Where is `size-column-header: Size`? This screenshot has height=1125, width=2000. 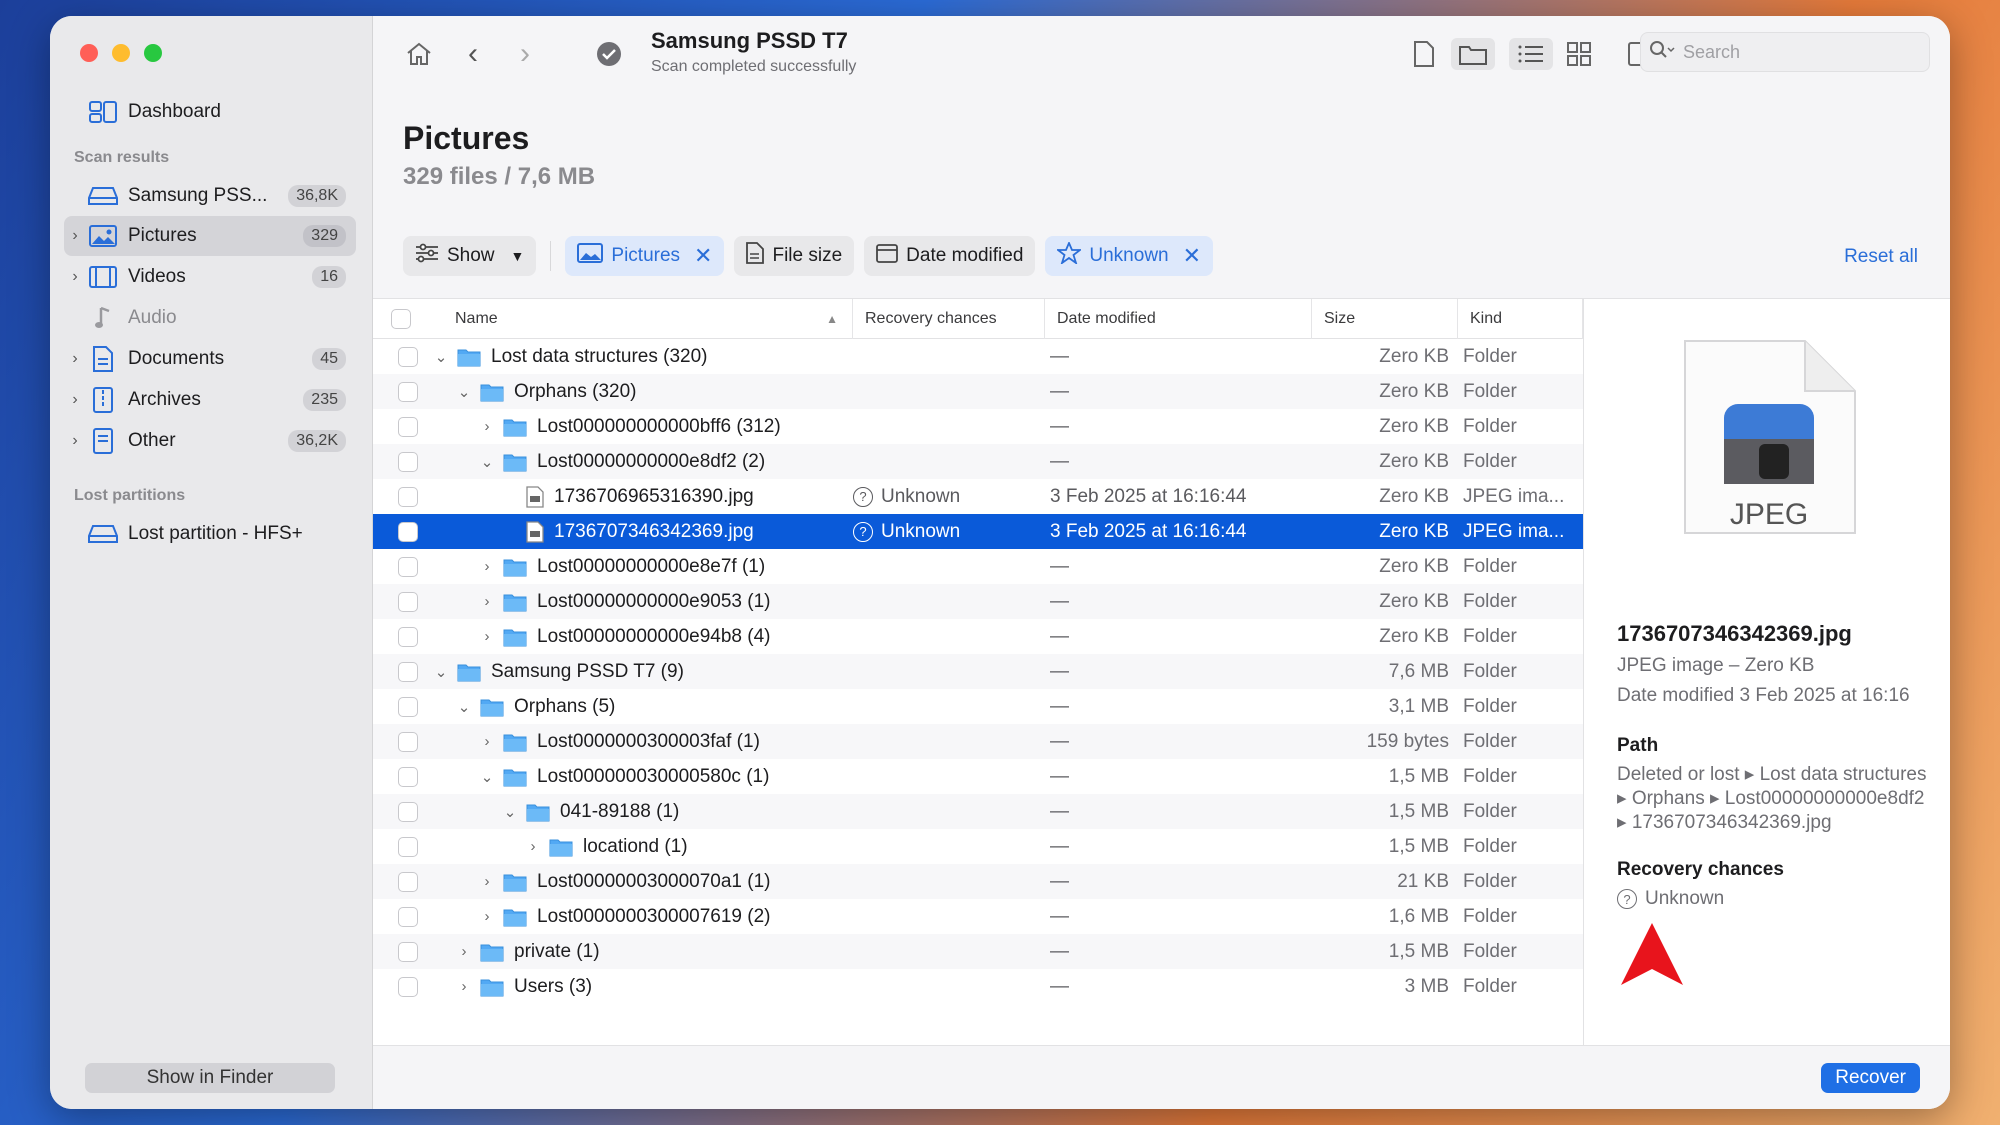 size-column-header: Size is located at coordinates (1385, 319).